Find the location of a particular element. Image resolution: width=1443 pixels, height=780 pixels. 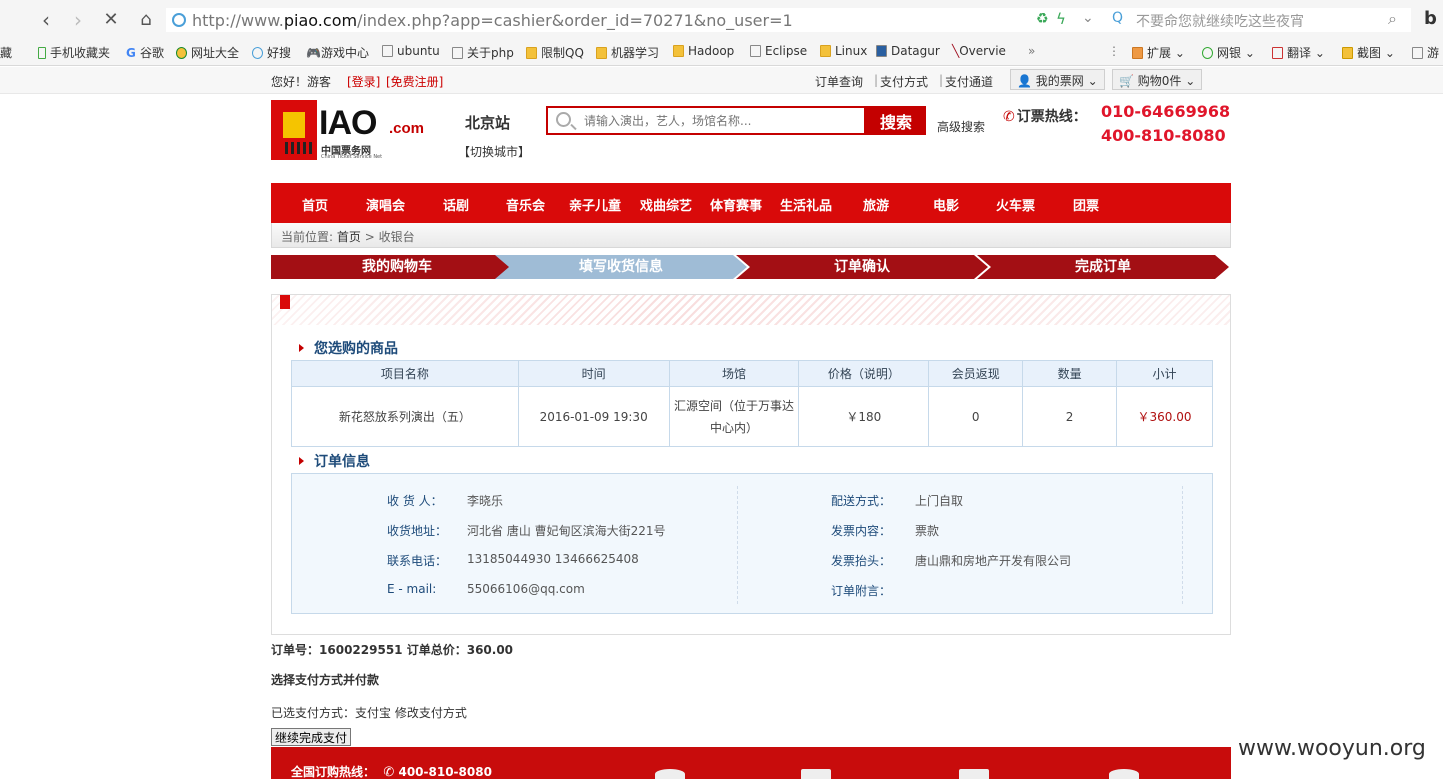

breadcrumb-prefix: 当前位置: is located at coordinates (307, 237).